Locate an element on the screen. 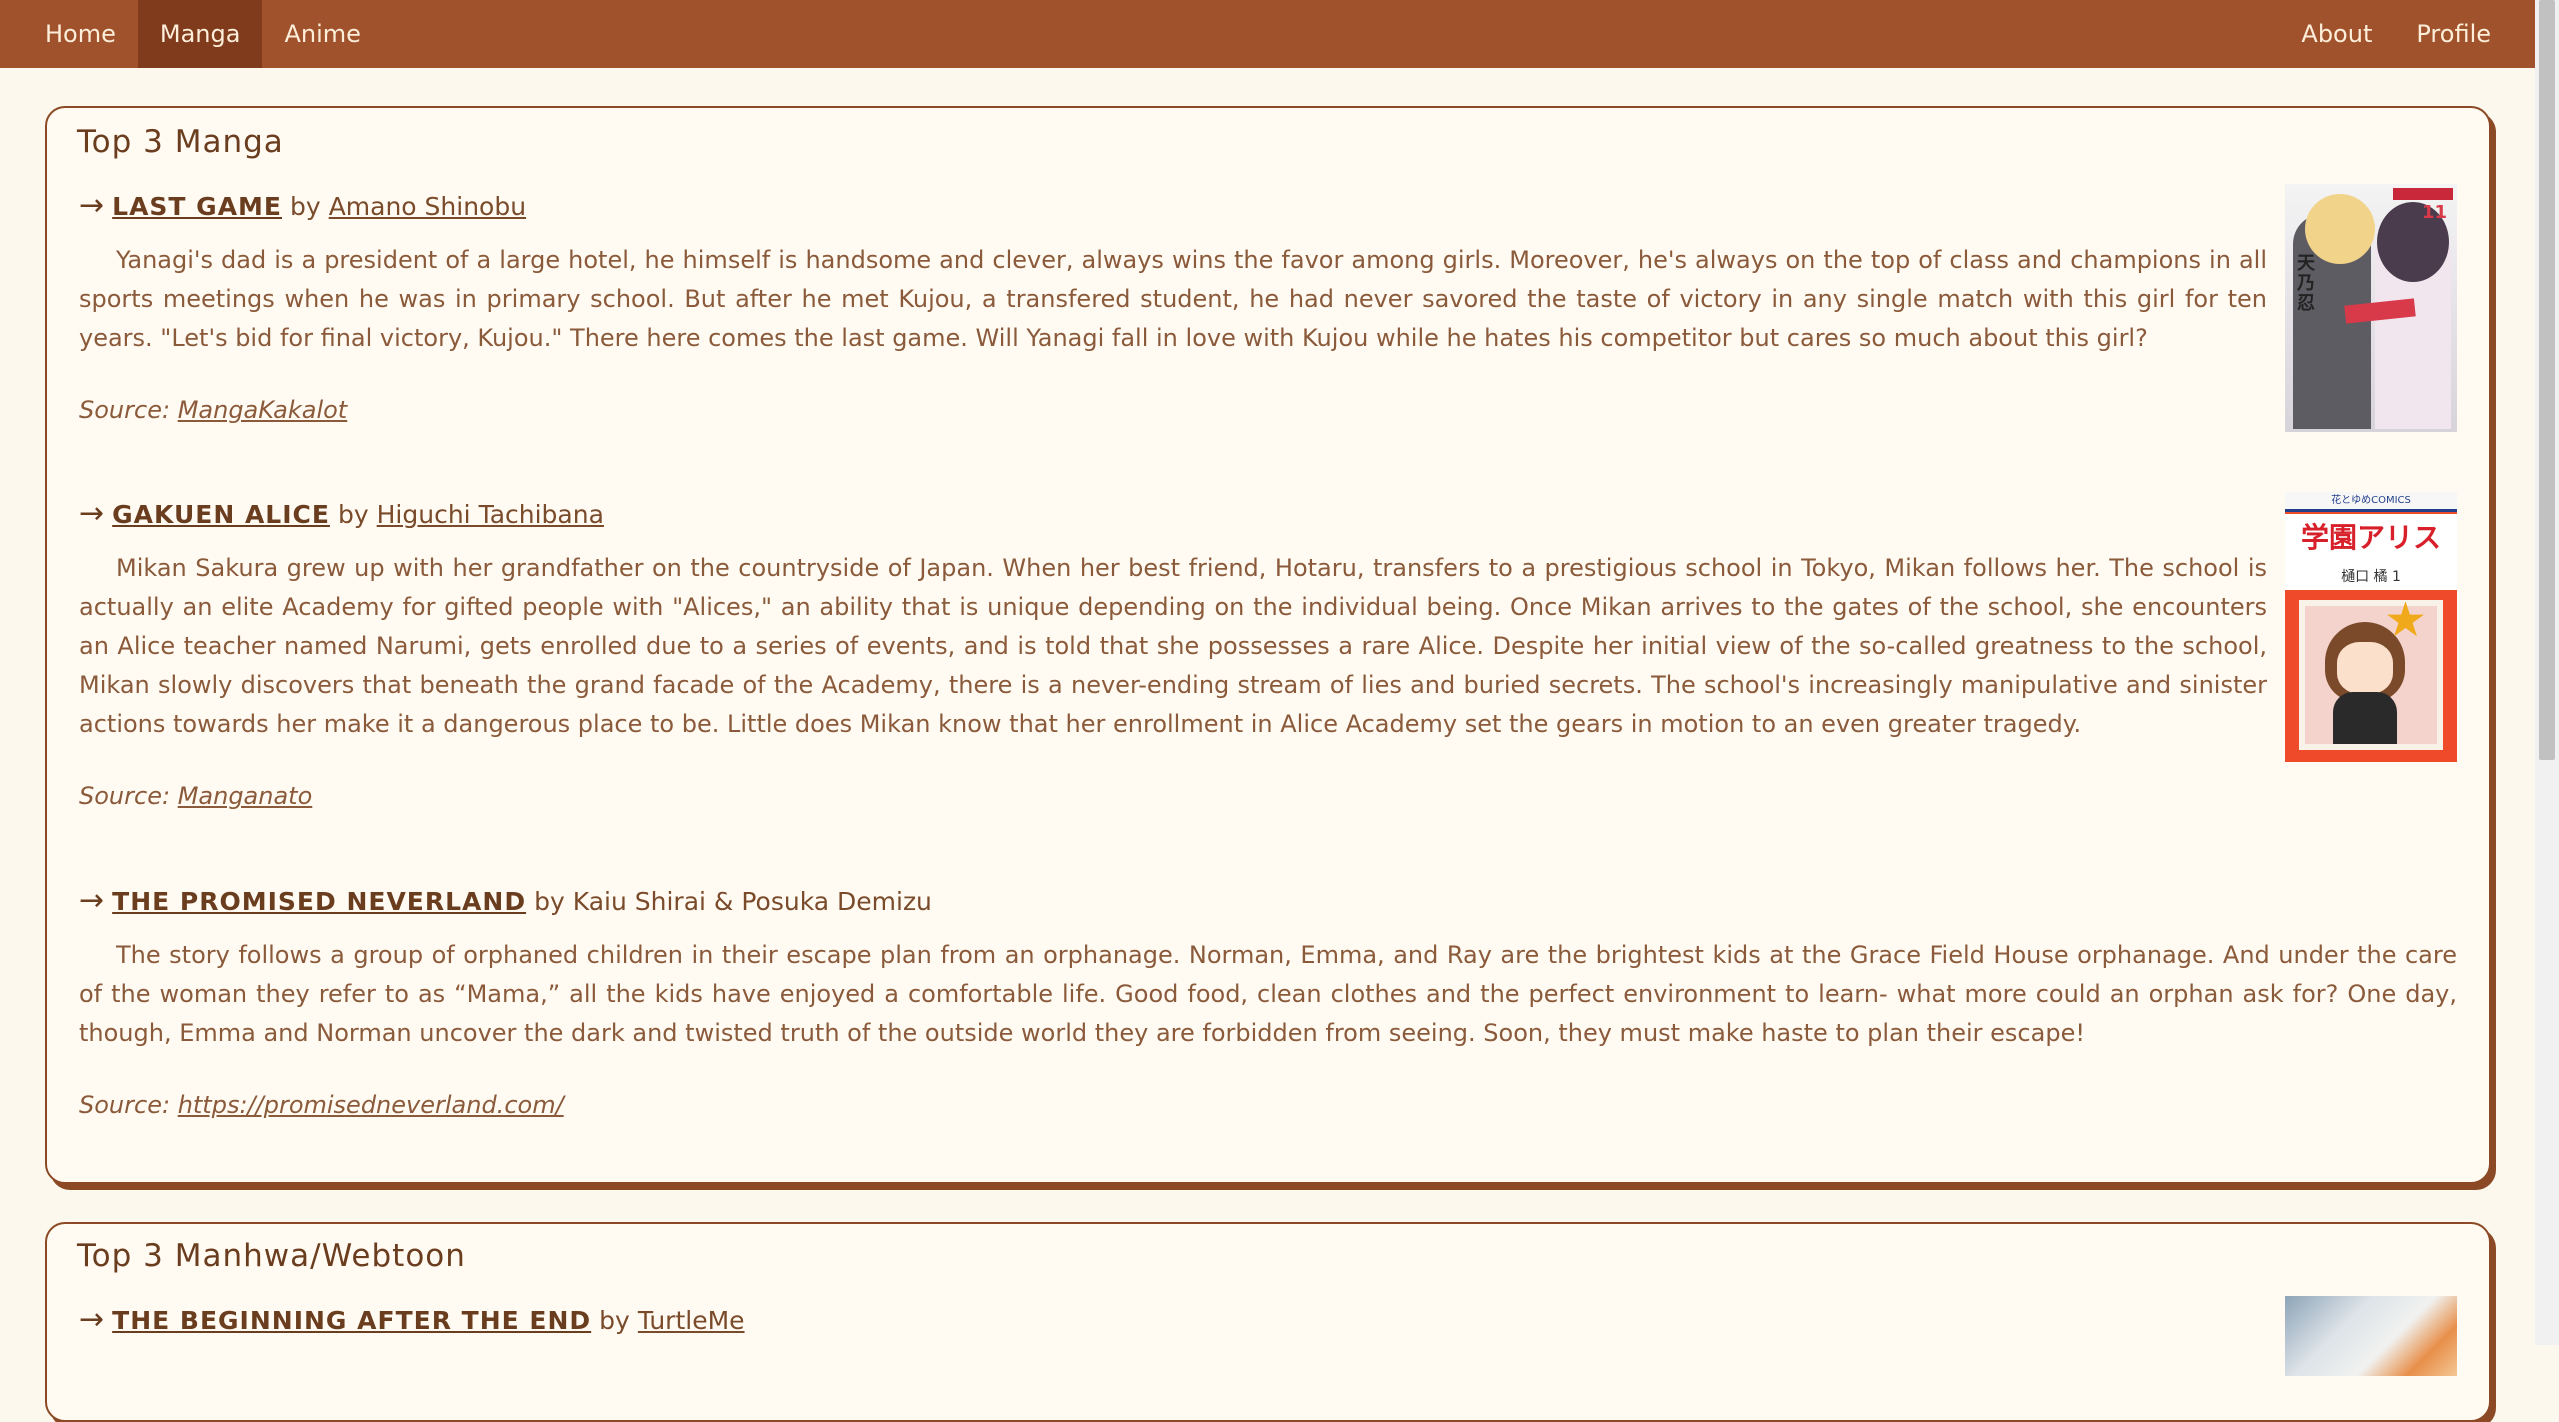 Image resolution: width=2559 pixels, height=1422 pixels. cover-title: 学園アリス is located at coordinates (2371, 540).